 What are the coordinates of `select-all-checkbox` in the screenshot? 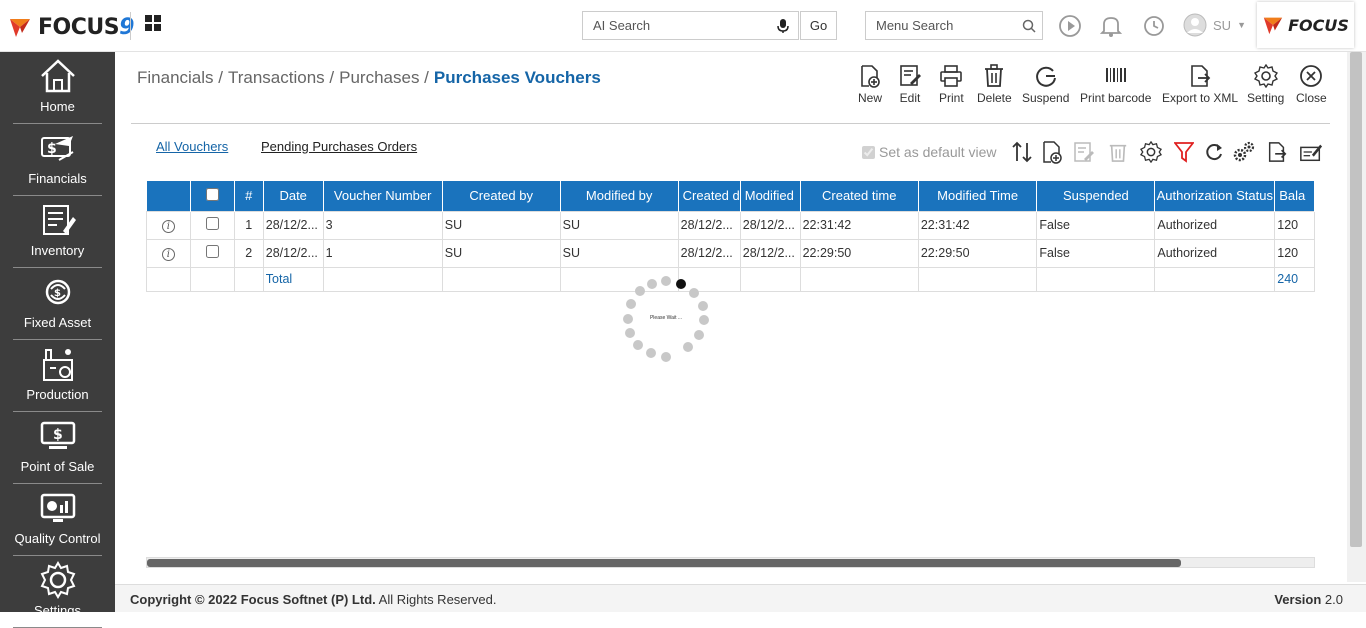 It's located at (212, 194).